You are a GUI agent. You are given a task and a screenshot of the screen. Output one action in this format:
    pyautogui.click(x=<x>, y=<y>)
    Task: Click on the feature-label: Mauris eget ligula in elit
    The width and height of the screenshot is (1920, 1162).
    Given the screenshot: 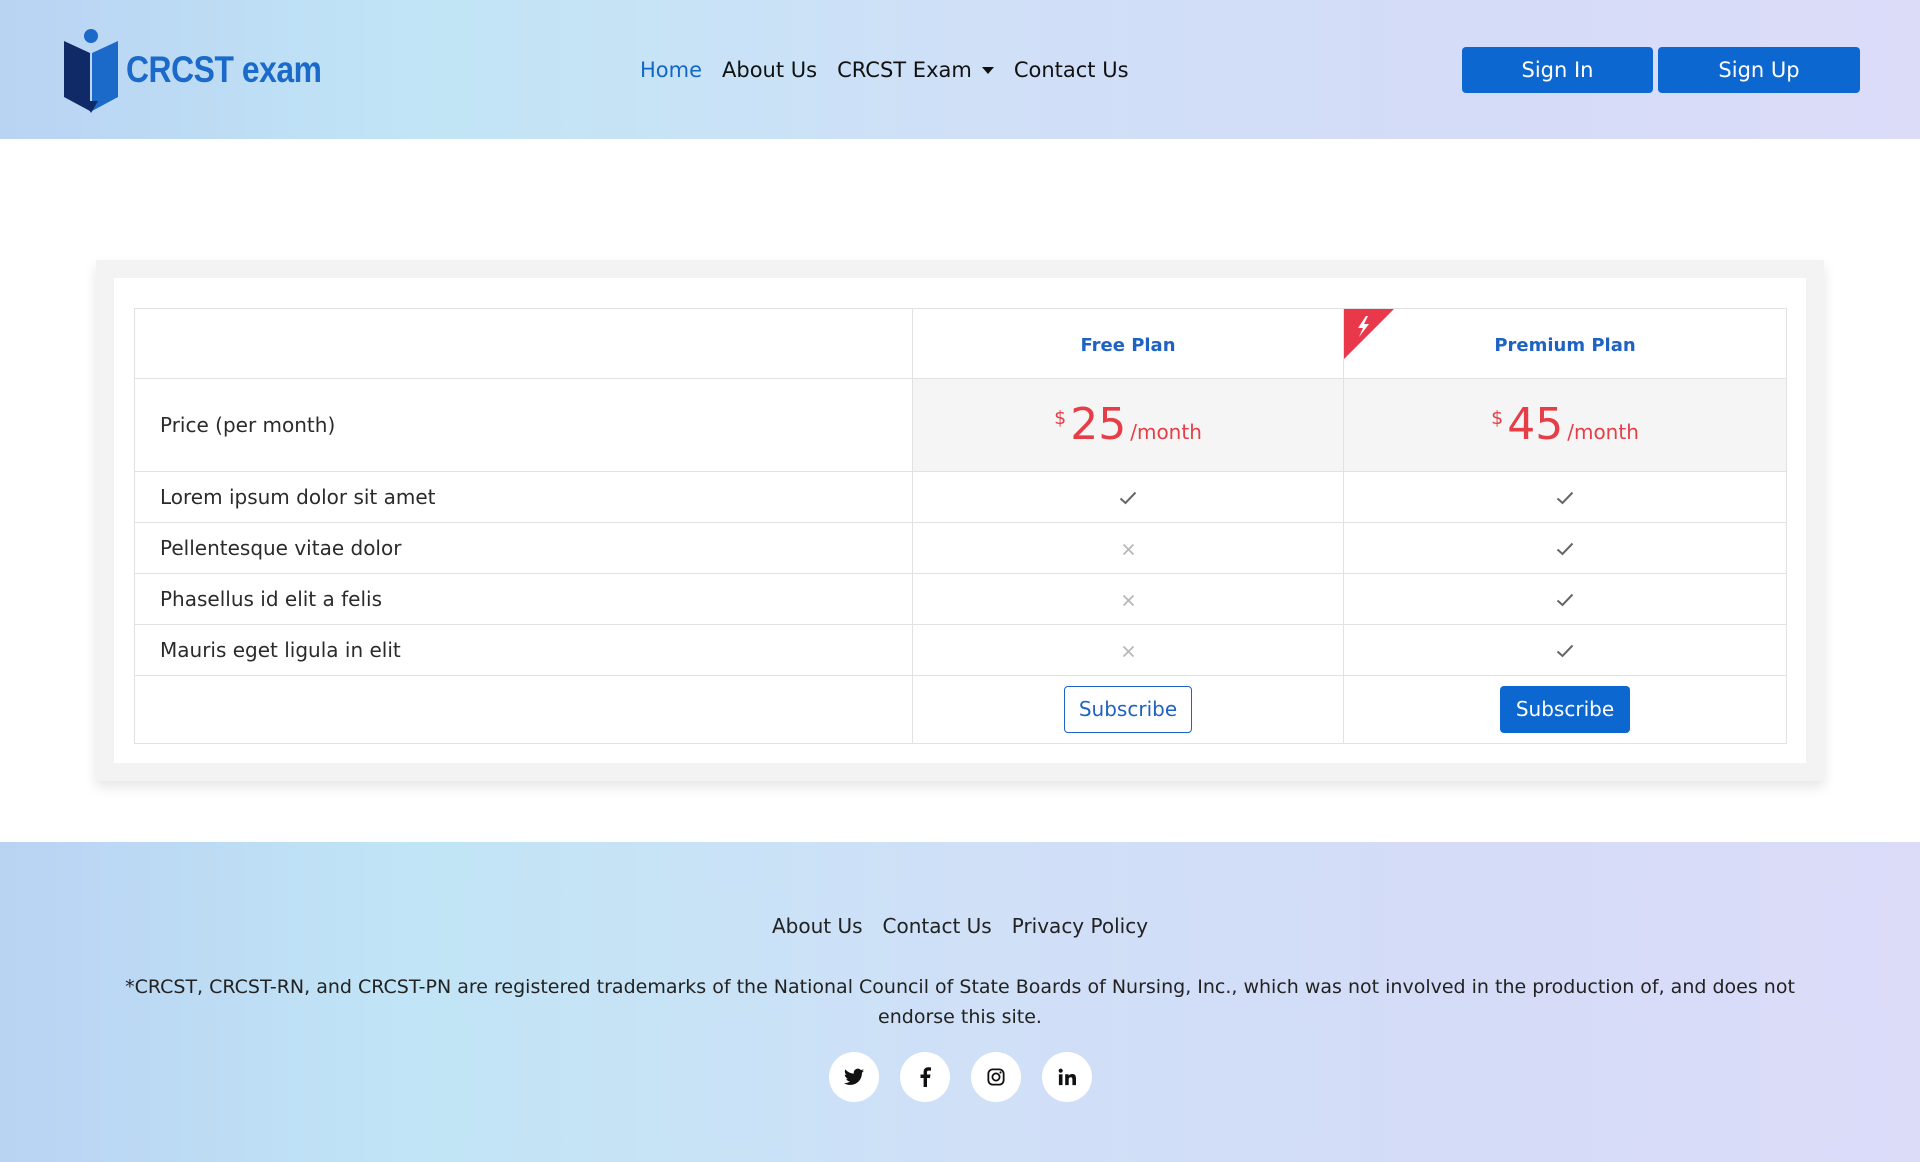 What is the action you would take?
    pyautogui.click(x=523, y=650)
    